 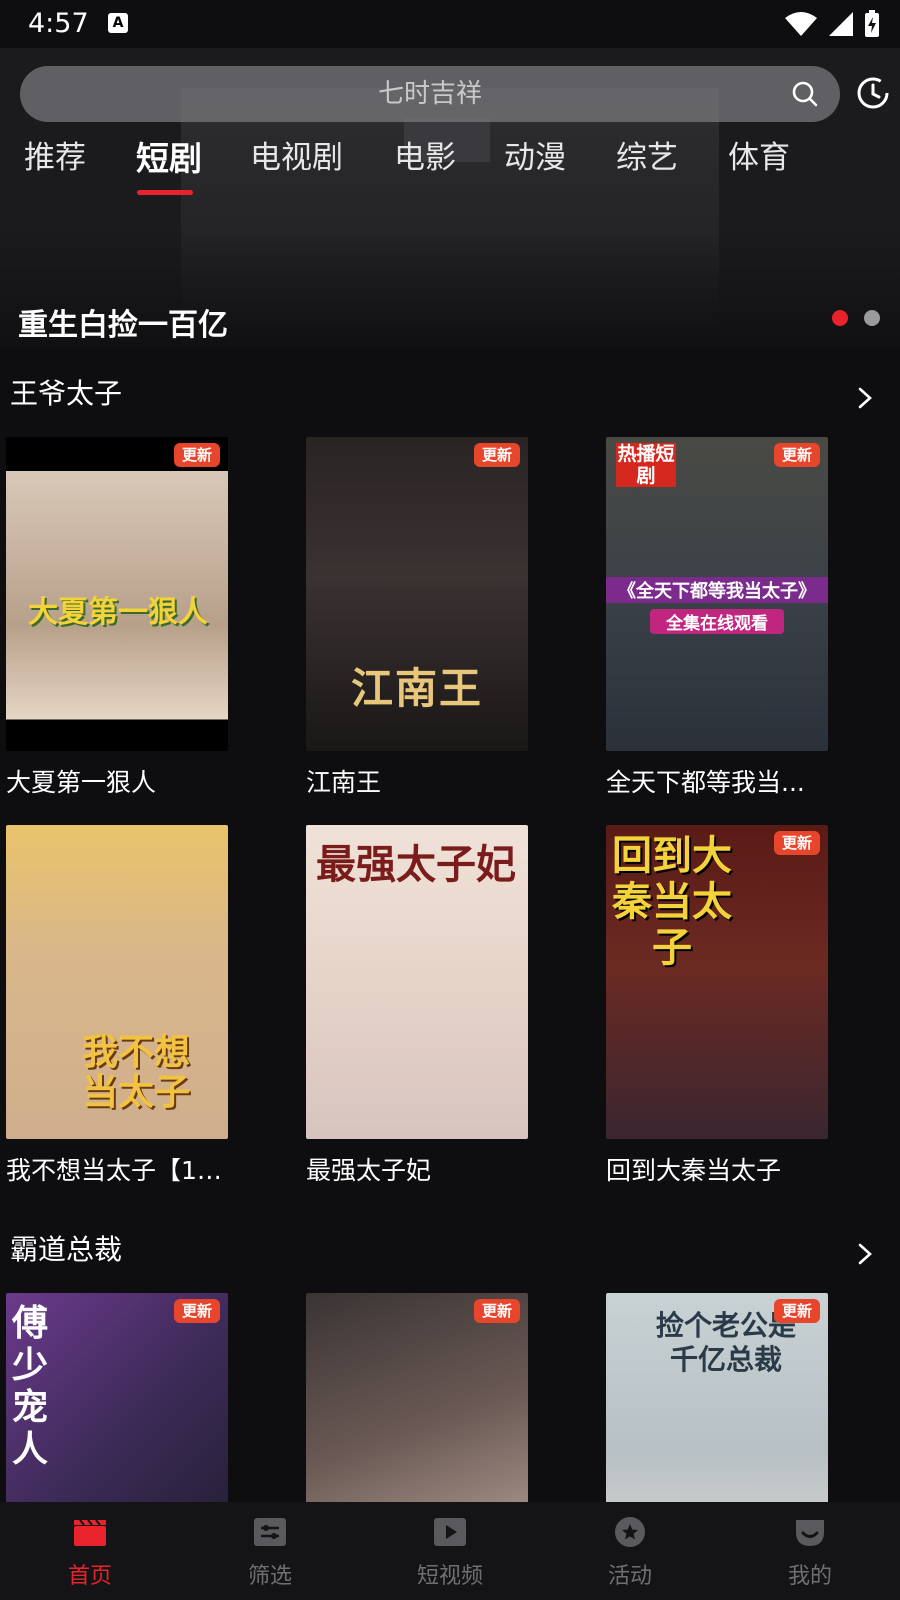 What do you see at coordinates (872, 318) in the screenshot?
I see `carousel-dot` at bounding box center [872, 318].